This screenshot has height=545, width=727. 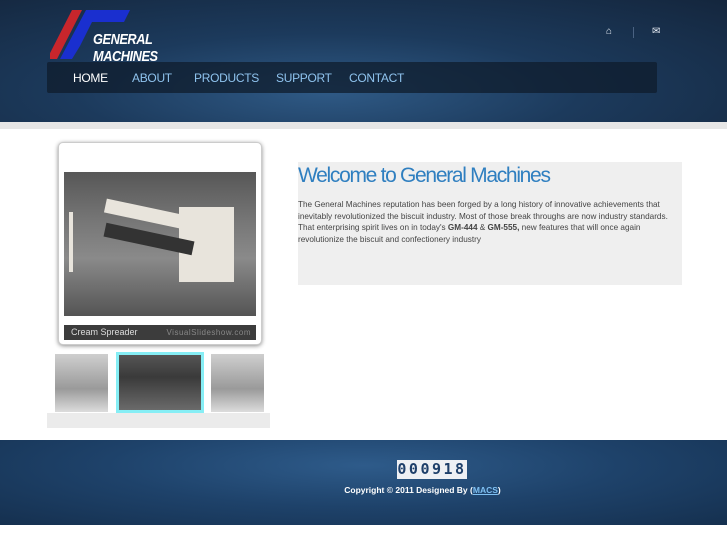 What do you see at coordinates (226, 78) in the screenshot?
I see `nav-products: PRODUCTS` at bounding box center [226, 78].